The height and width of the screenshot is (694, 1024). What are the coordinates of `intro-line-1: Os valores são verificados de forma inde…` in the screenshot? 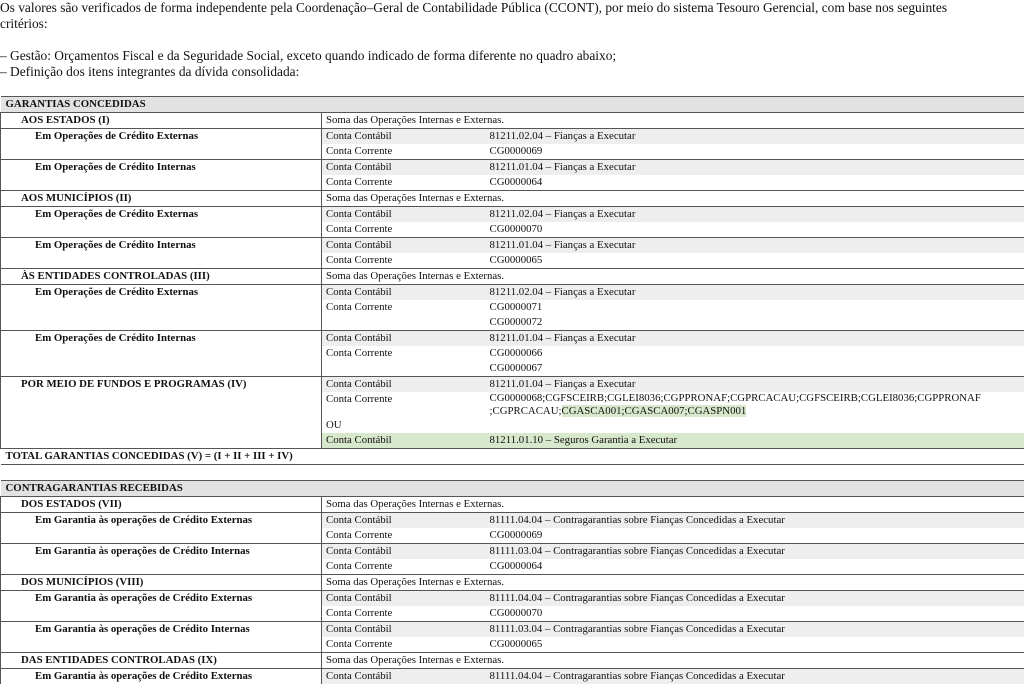 It's located at (474, 7).